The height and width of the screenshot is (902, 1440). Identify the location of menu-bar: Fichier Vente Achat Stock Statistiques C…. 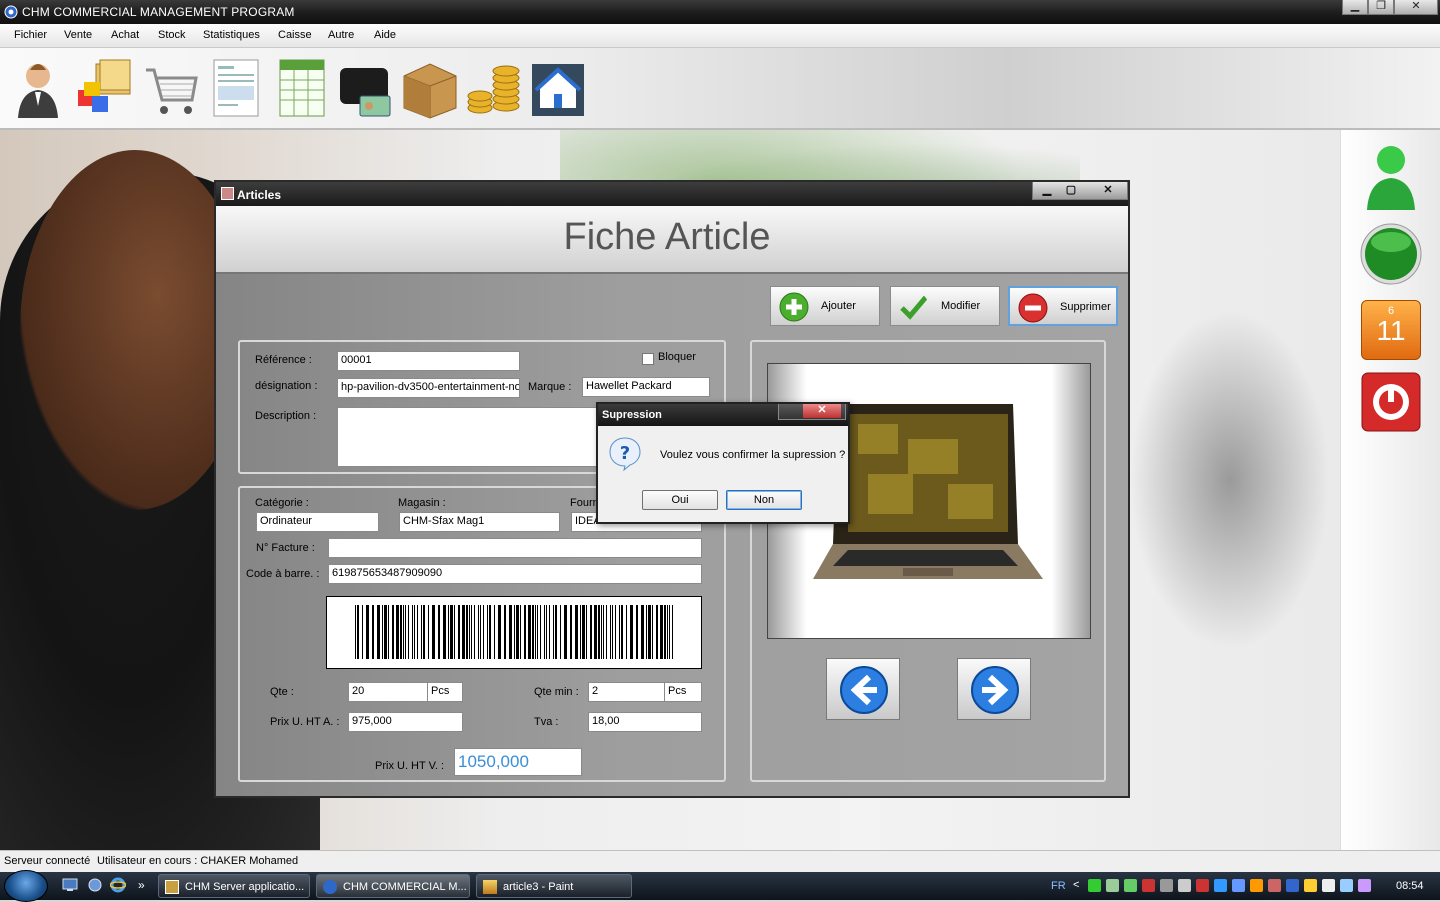
(720, 36).